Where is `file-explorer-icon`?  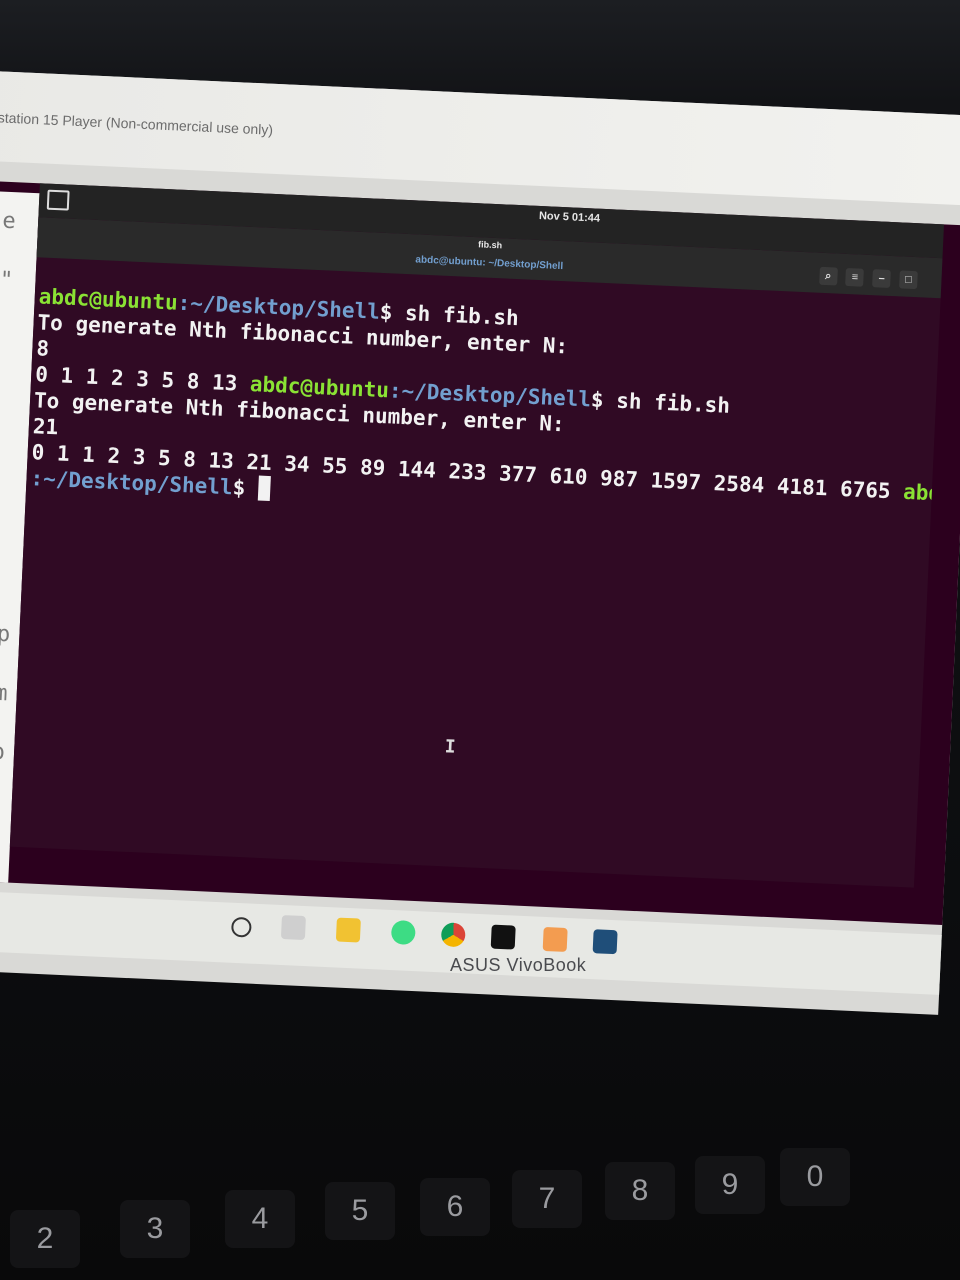 file-explorer-icon is located at coordinates (348, 930).